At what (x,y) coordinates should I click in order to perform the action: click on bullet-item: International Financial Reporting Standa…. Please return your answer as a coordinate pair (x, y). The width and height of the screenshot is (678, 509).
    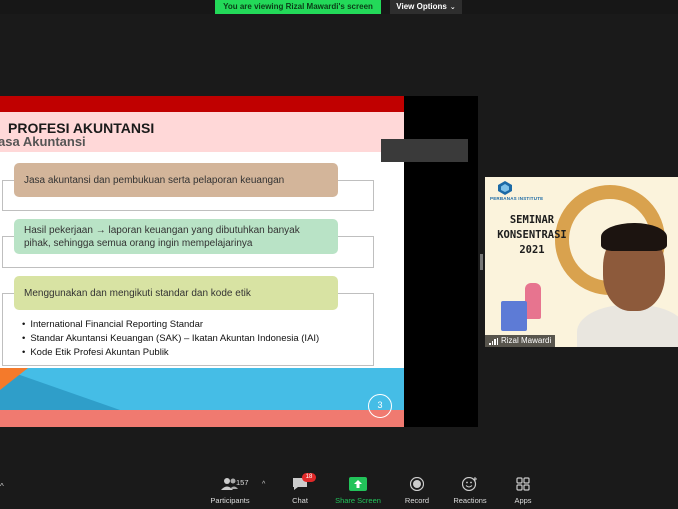
    Looking at the image, I should click on (170, 325).